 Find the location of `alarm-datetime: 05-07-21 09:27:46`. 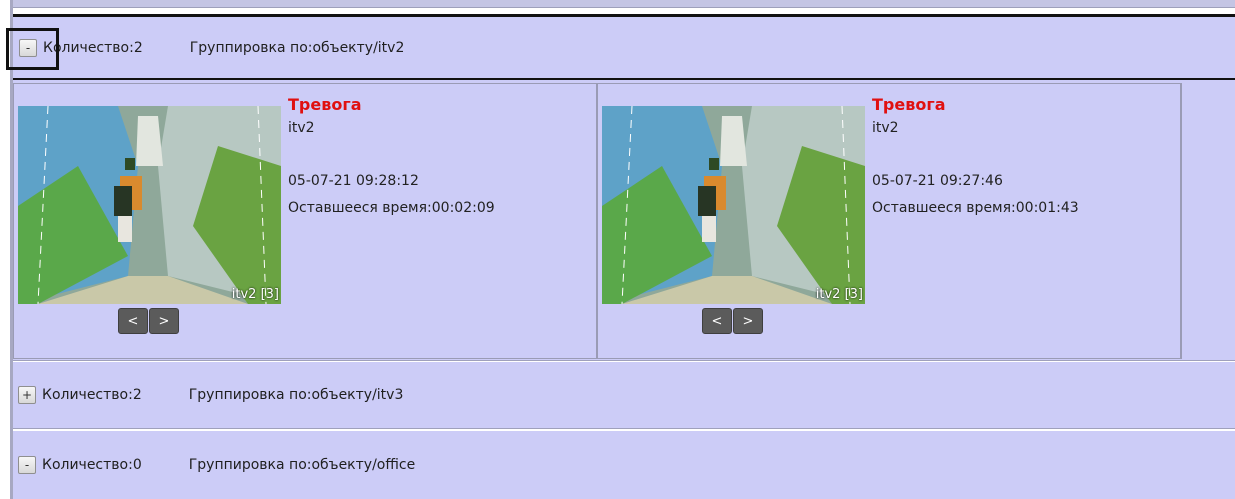

alarm-datetime: 05-07-21 09:27:46 is located at coordinates (937, 181).